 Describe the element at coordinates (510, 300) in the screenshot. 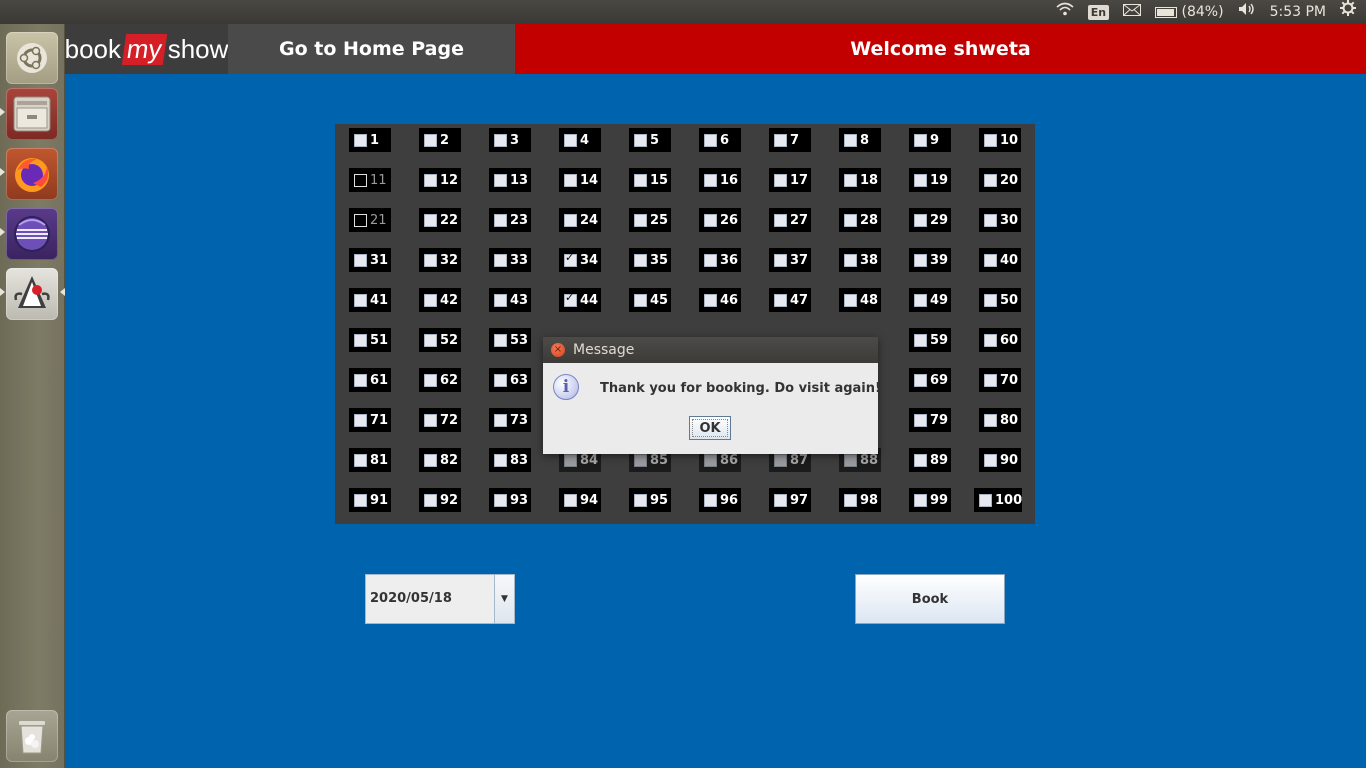

I see `seat-checkbox: 43` at that location.